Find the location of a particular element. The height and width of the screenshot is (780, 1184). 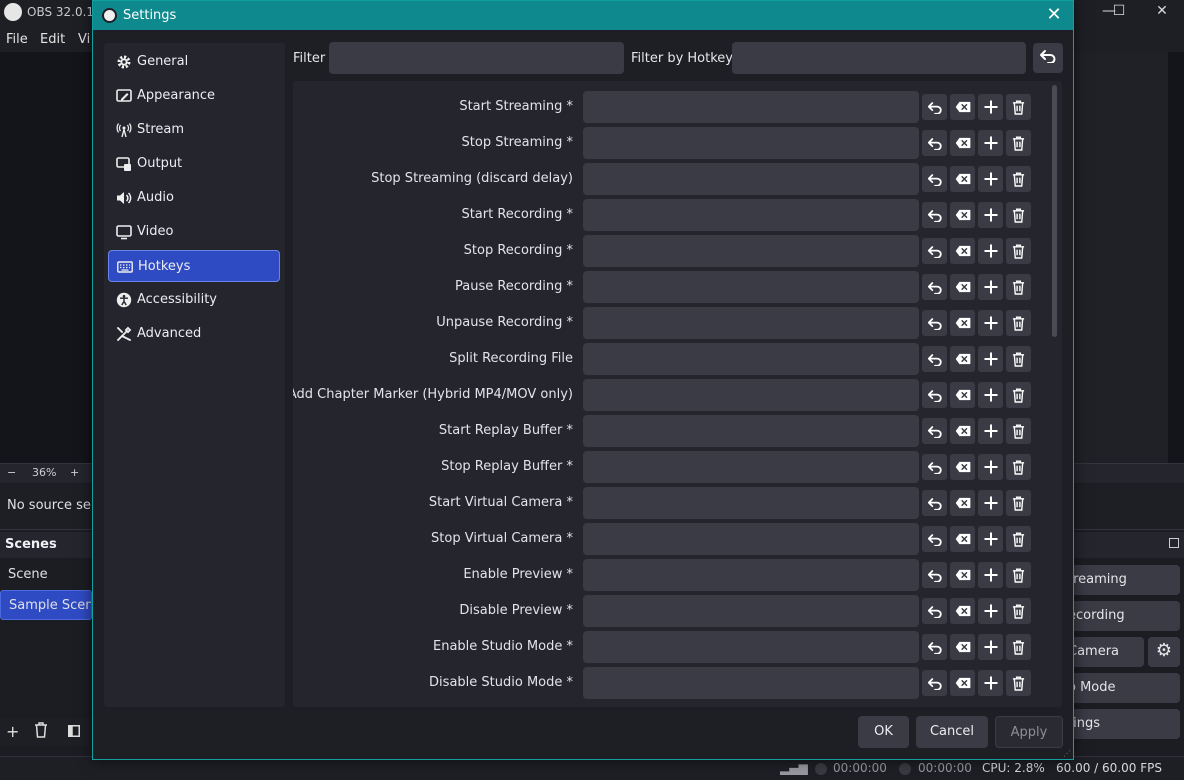

start-virtual-camera-button: Camera is located at coordinates (1103, 652).